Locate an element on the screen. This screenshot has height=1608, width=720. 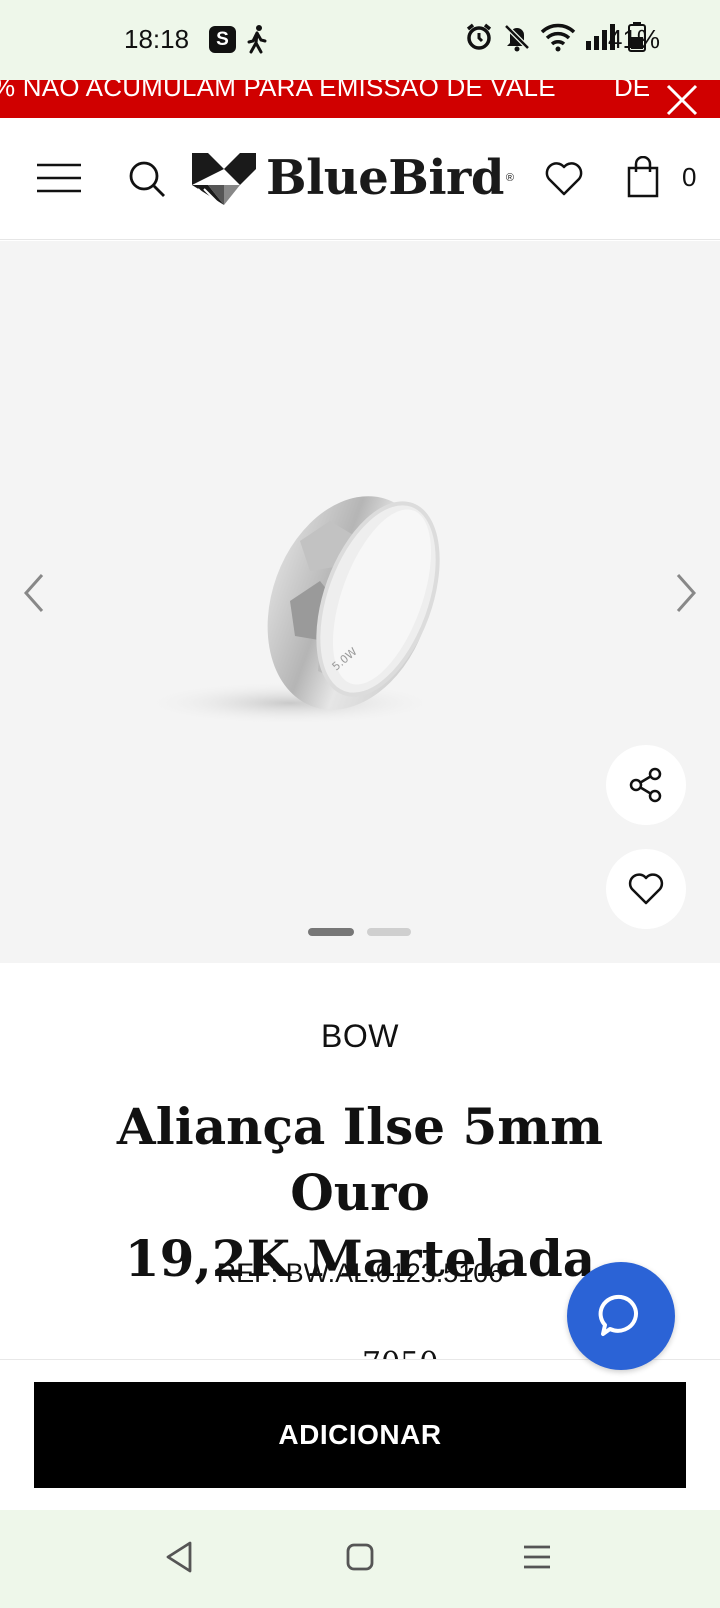
add-to-cart-button: ADICIONAR is located at coordinates (360, 1435).